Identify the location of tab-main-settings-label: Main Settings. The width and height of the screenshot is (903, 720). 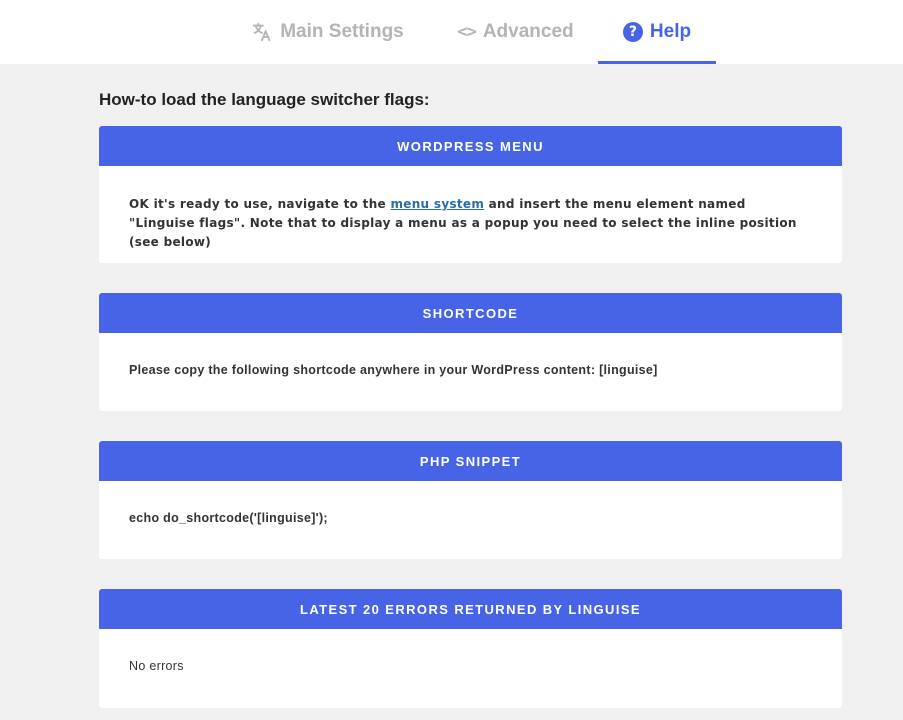
(342, 31).